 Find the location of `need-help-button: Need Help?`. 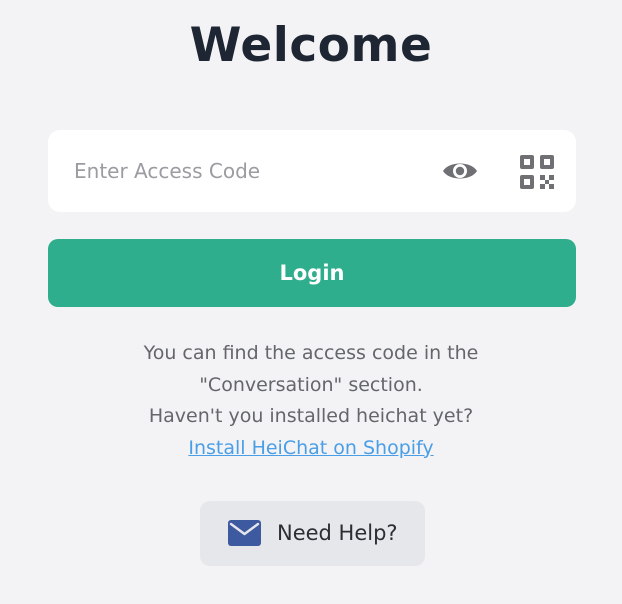

need-help-button: Need Help? is located at coordinates (312, 533).